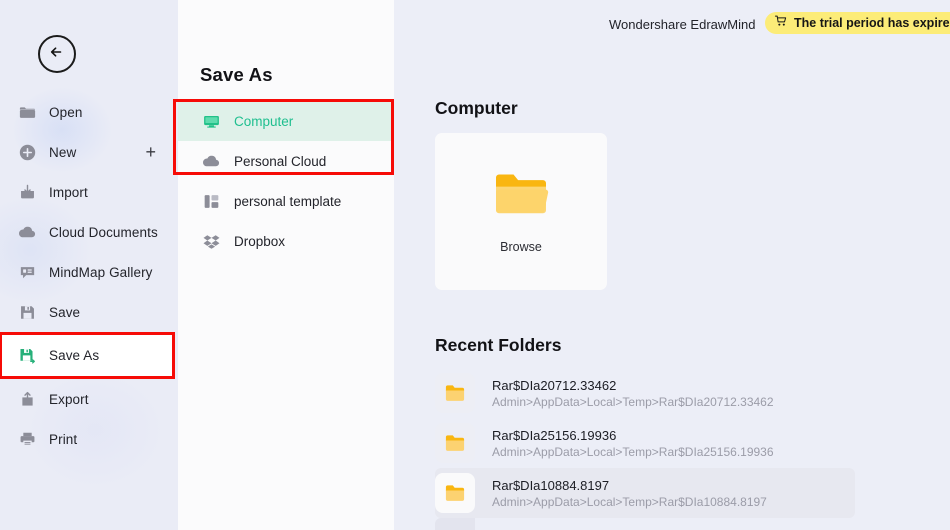 This screenshot has width=950, height=530. I want to click on sidebar-item-cloud-documents: Cloud Documents, so click(89, 232).